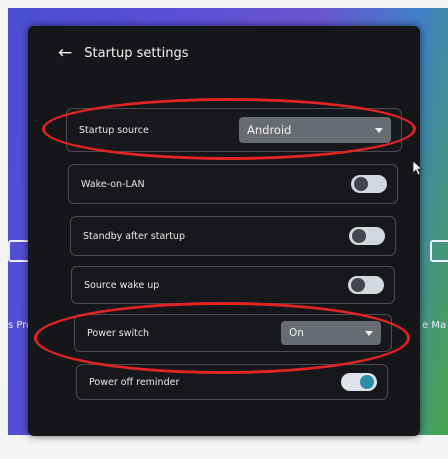  Describe the element at coordinates (434, 325) in the screenshot. I see `desktop-label-right: e Ma` at that location.